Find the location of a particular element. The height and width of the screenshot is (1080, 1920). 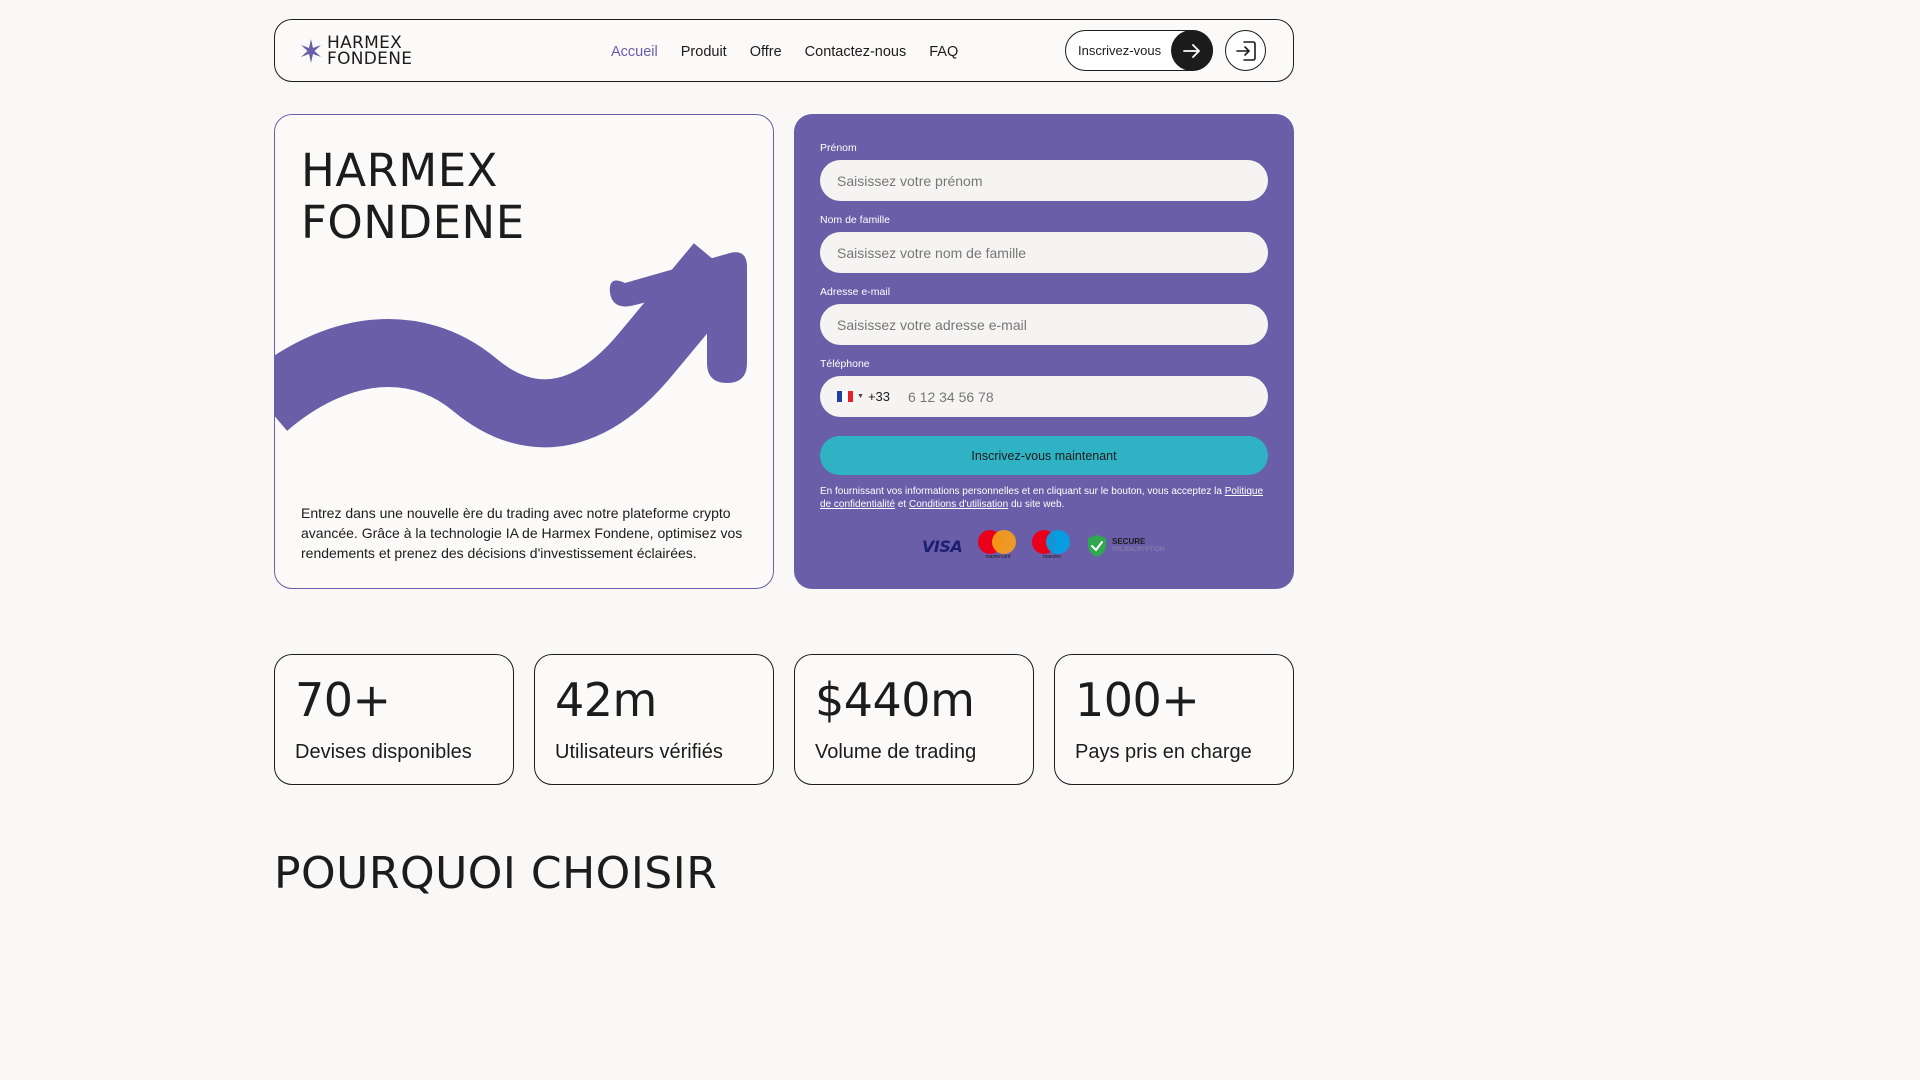

submit-button: Inscrivez-vous maintenant is located at coordinates (1044, 455).